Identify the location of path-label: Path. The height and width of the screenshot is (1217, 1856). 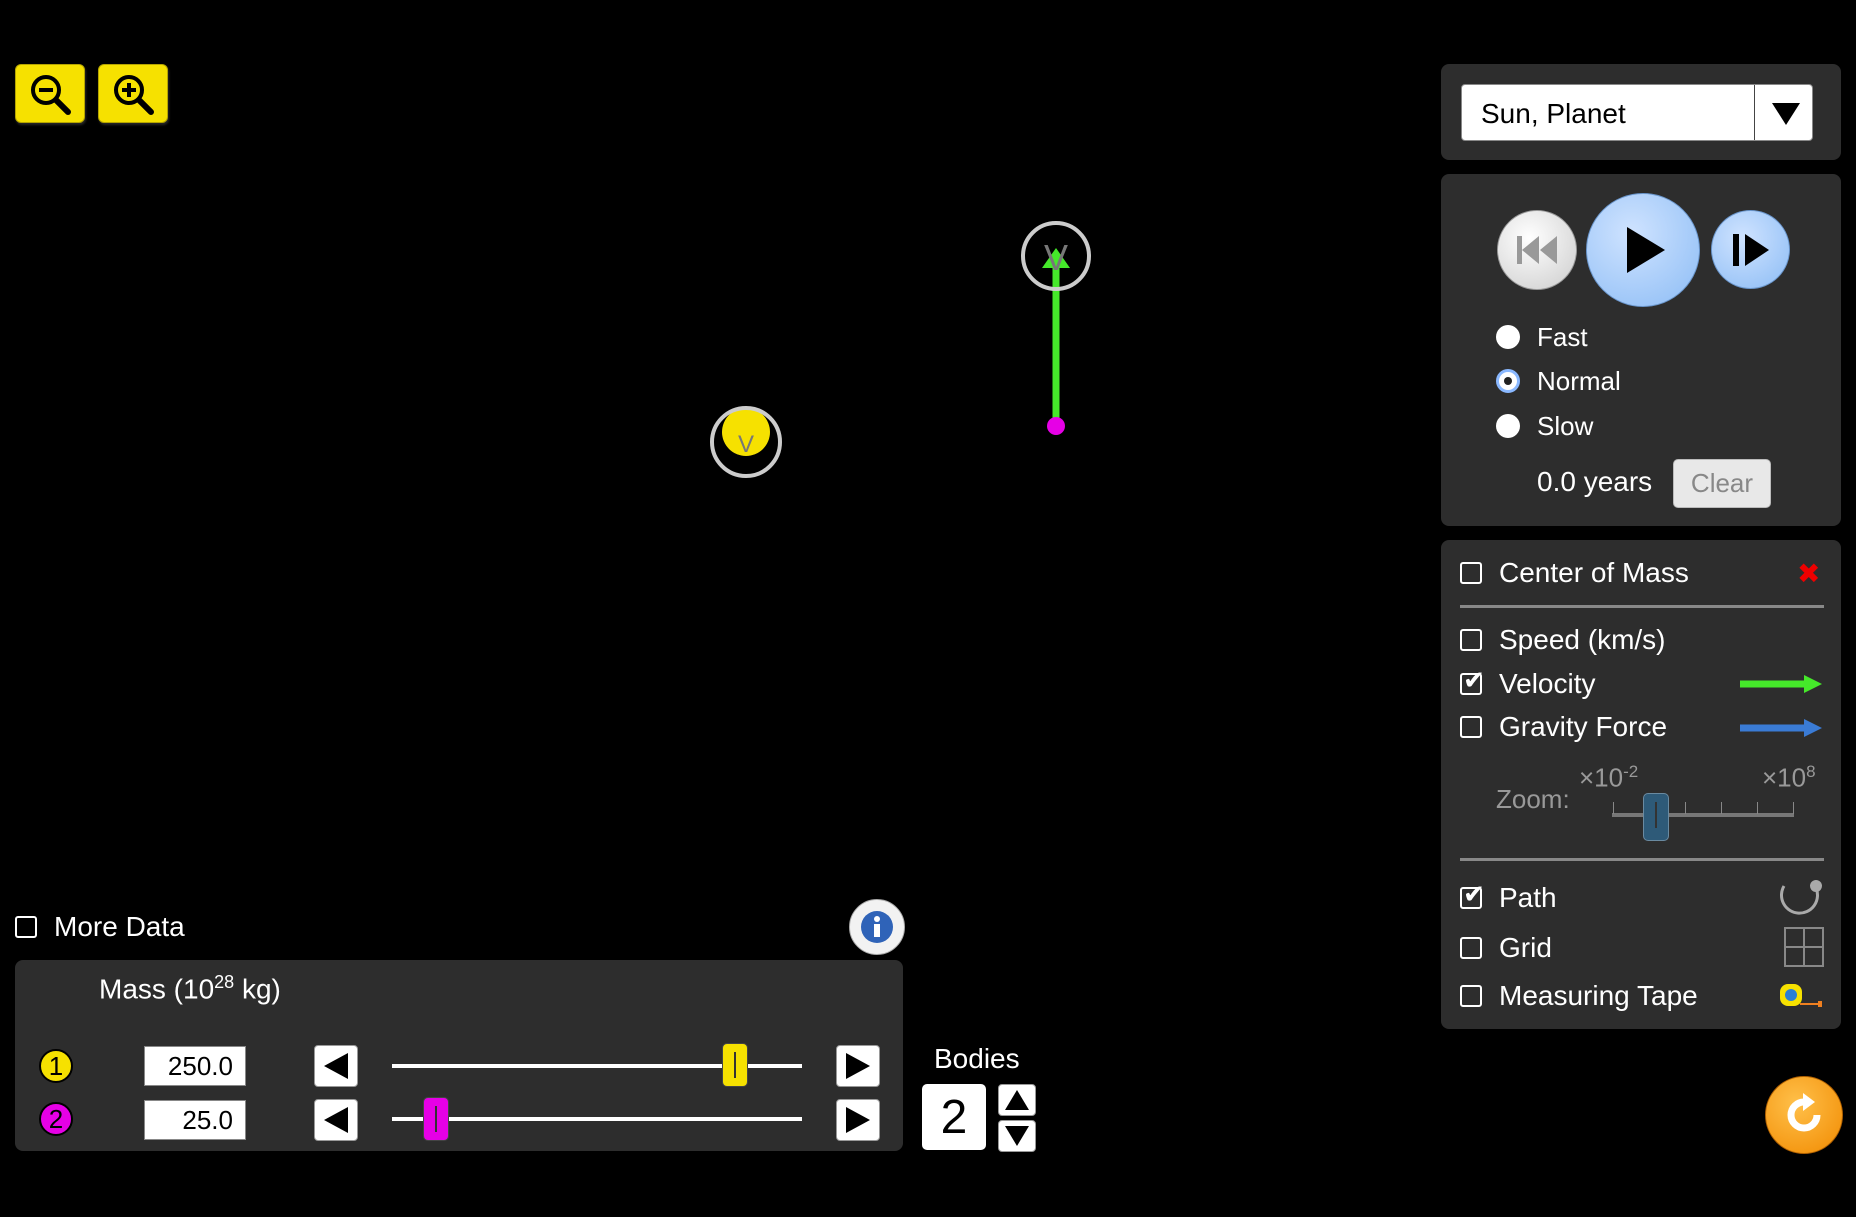
(1528, 897).